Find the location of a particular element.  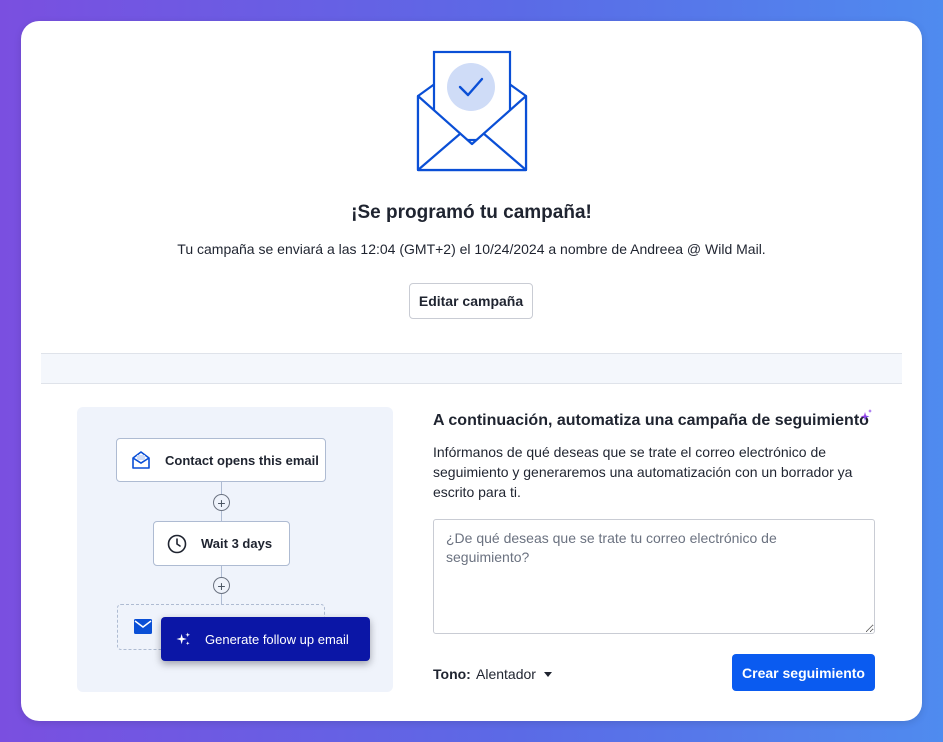

tone-dropdown: Alentador is located at coordinates (514, 674).